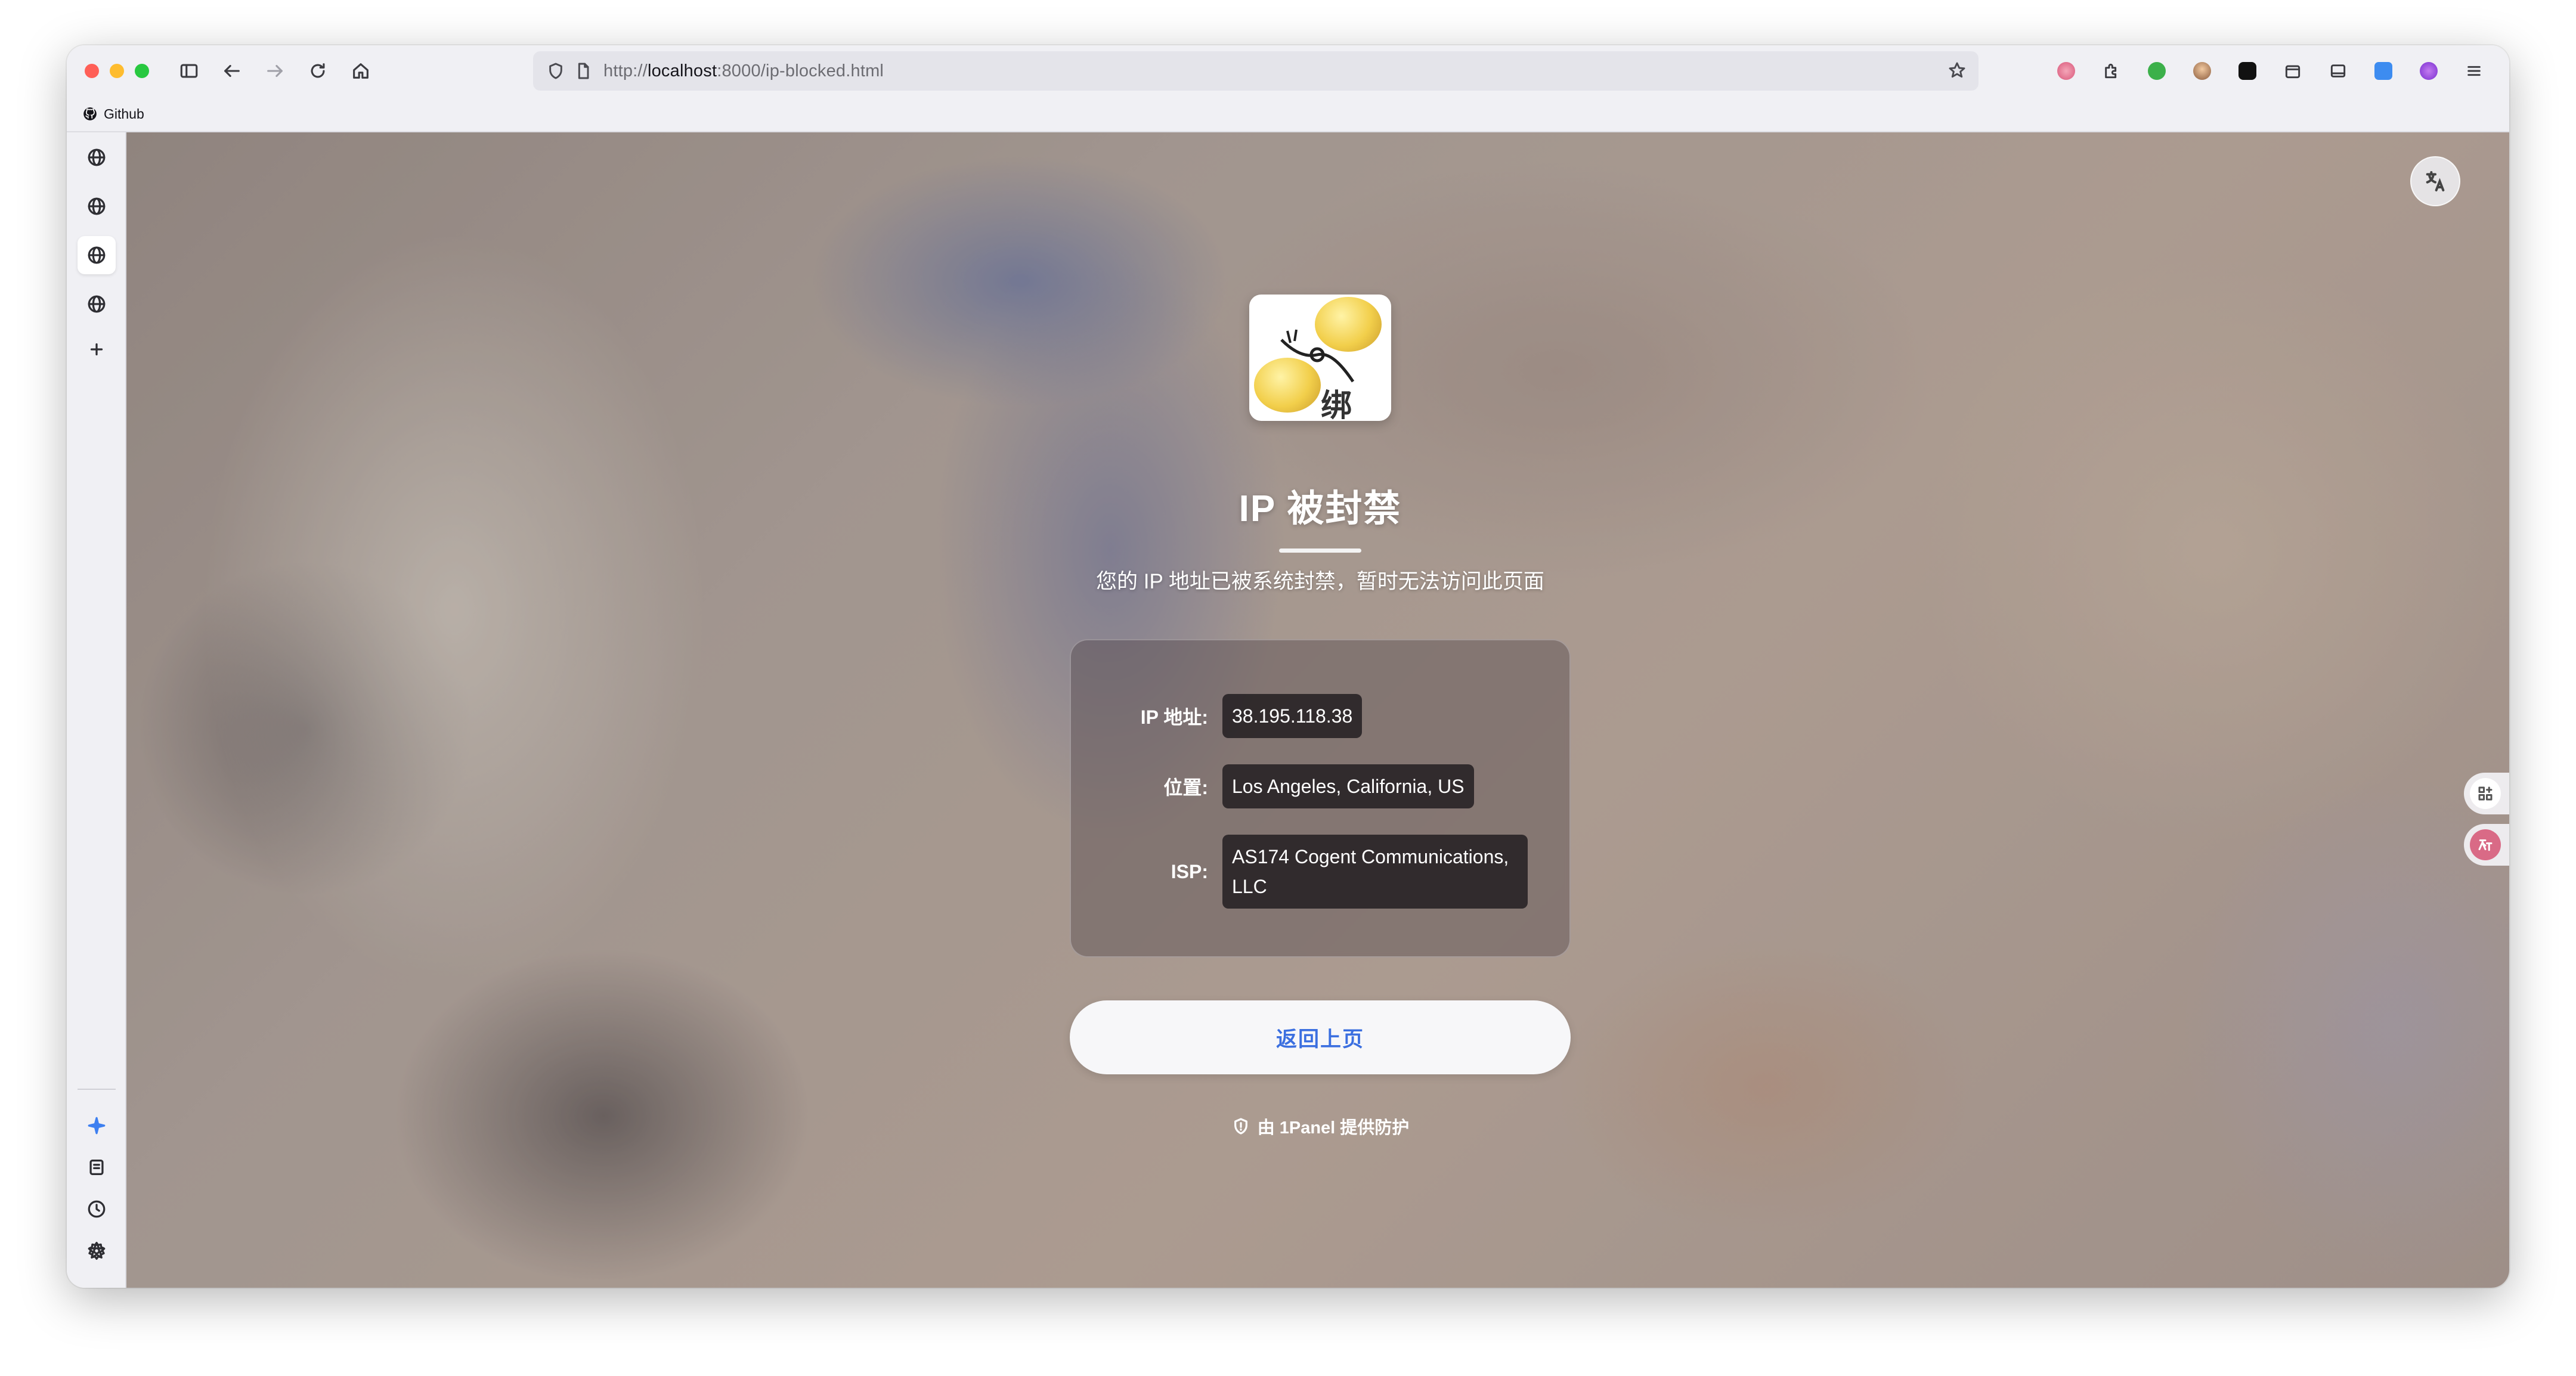  I want to click on menu-button, so click(2474, 70).